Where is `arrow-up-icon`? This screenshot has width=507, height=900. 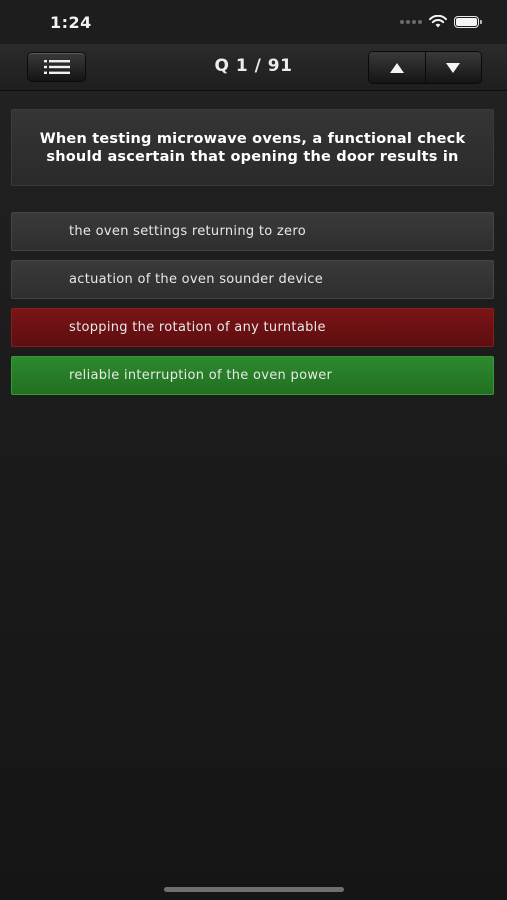 arrow-up-icon is located at coordinates (396, 67).